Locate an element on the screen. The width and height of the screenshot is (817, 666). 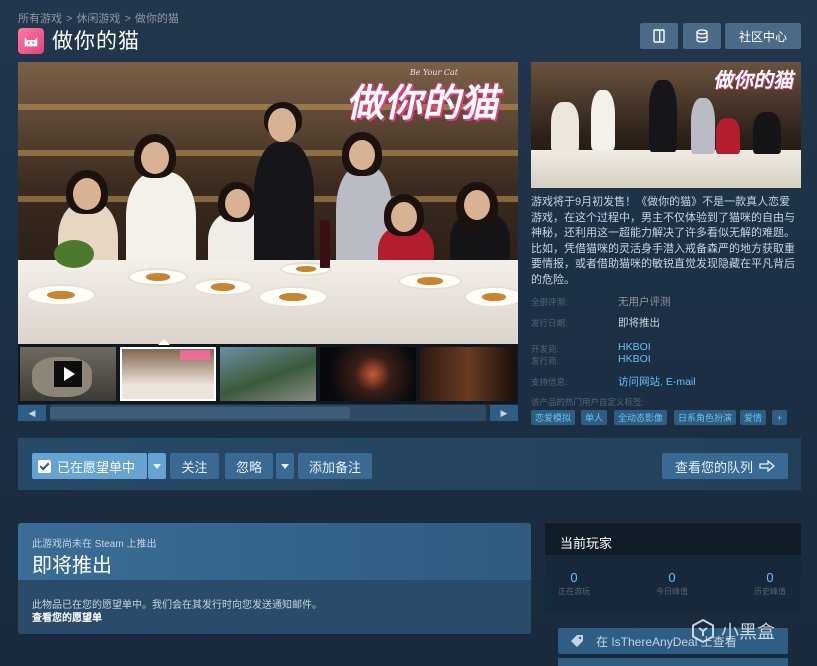
publisher-link: HKBOI is located at coordinates (634, 359).